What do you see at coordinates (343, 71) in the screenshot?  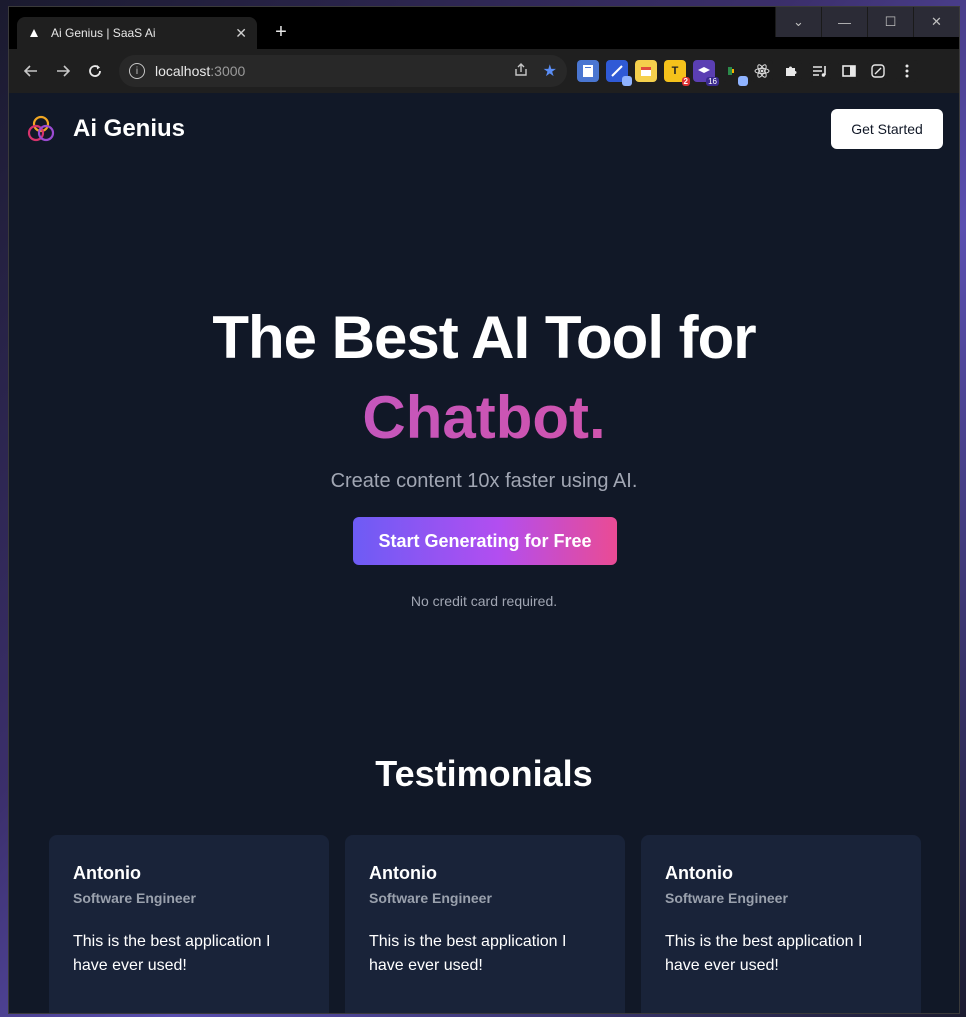 I see `address-bar: i localhost :3000 ★` at bounding box center [343, 71].